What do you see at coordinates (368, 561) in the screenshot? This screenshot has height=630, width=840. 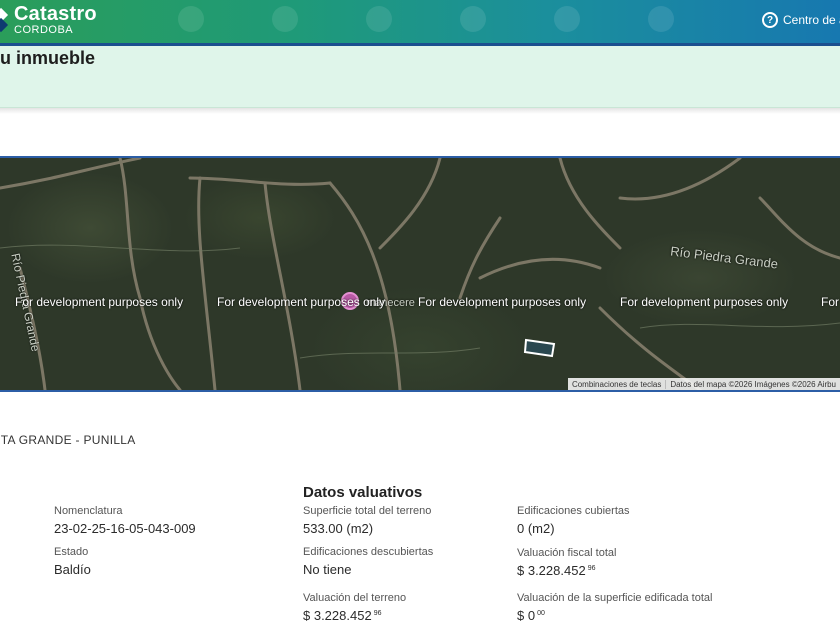 I see `field-edificaciones-descubiertas: Edificaciones descubiertas No tiene` at bounding box center [368, 561].